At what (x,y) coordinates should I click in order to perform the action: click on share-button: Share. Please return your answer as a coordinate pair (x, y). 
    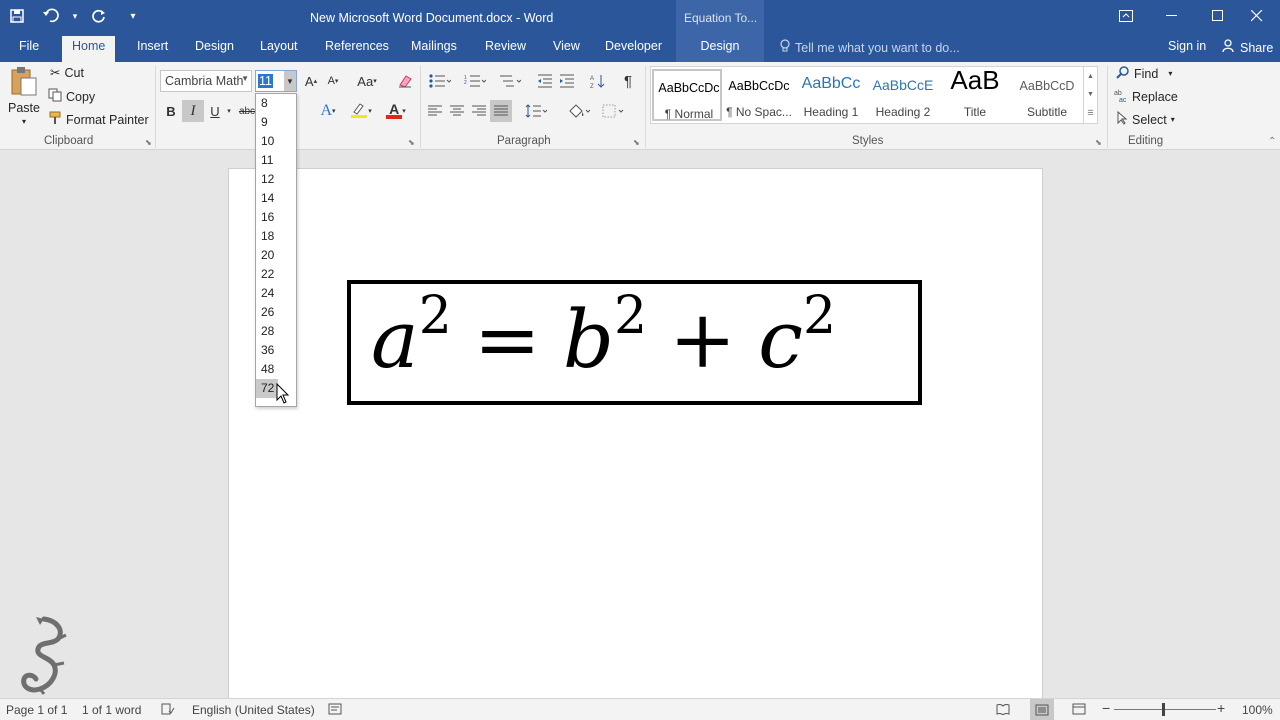
    Looking at the image, I should click on (1247, 47).